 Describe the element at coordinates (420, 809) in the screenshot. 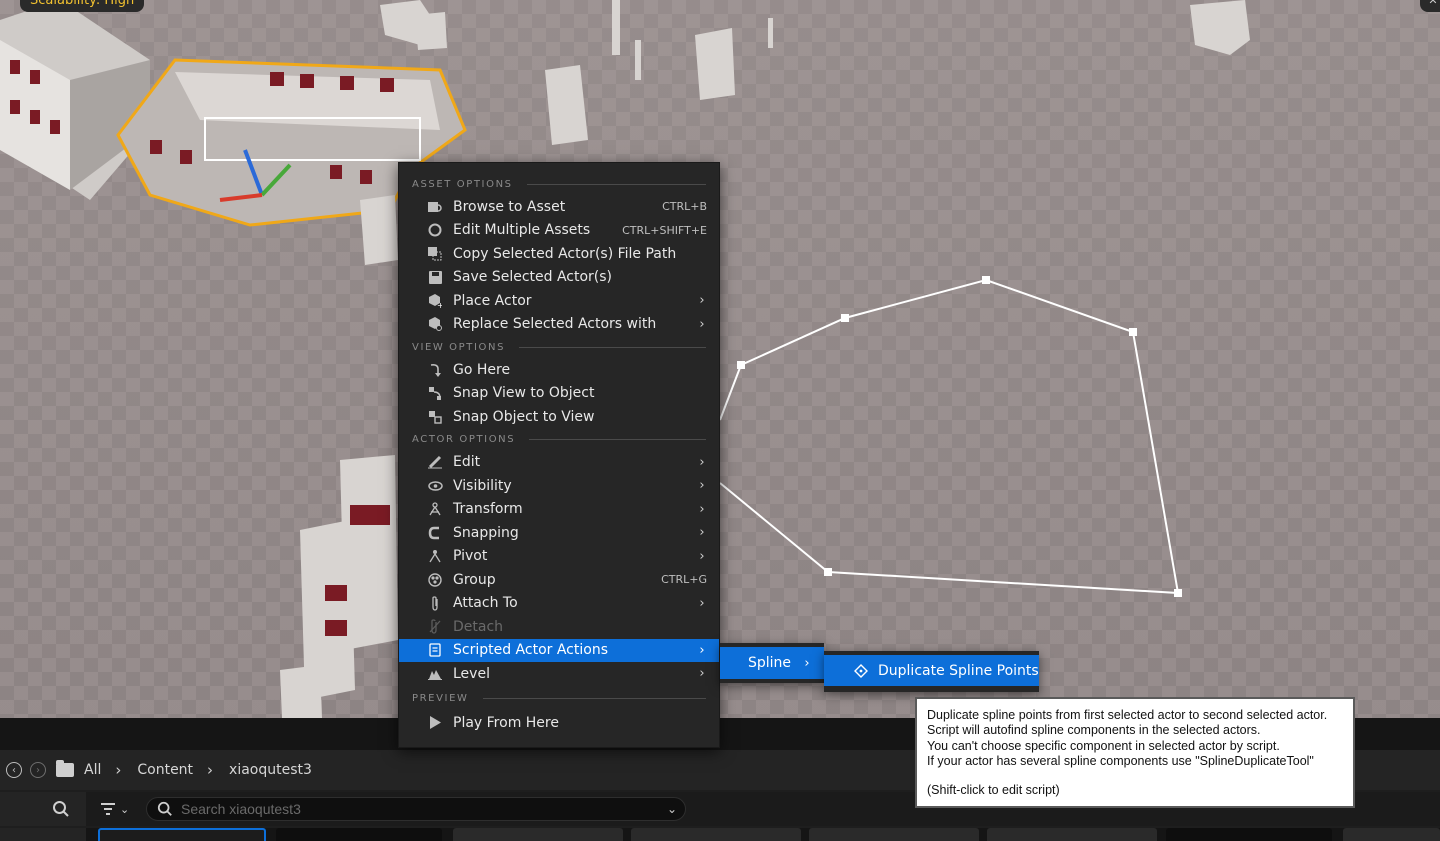

I see `search-input` at that location.